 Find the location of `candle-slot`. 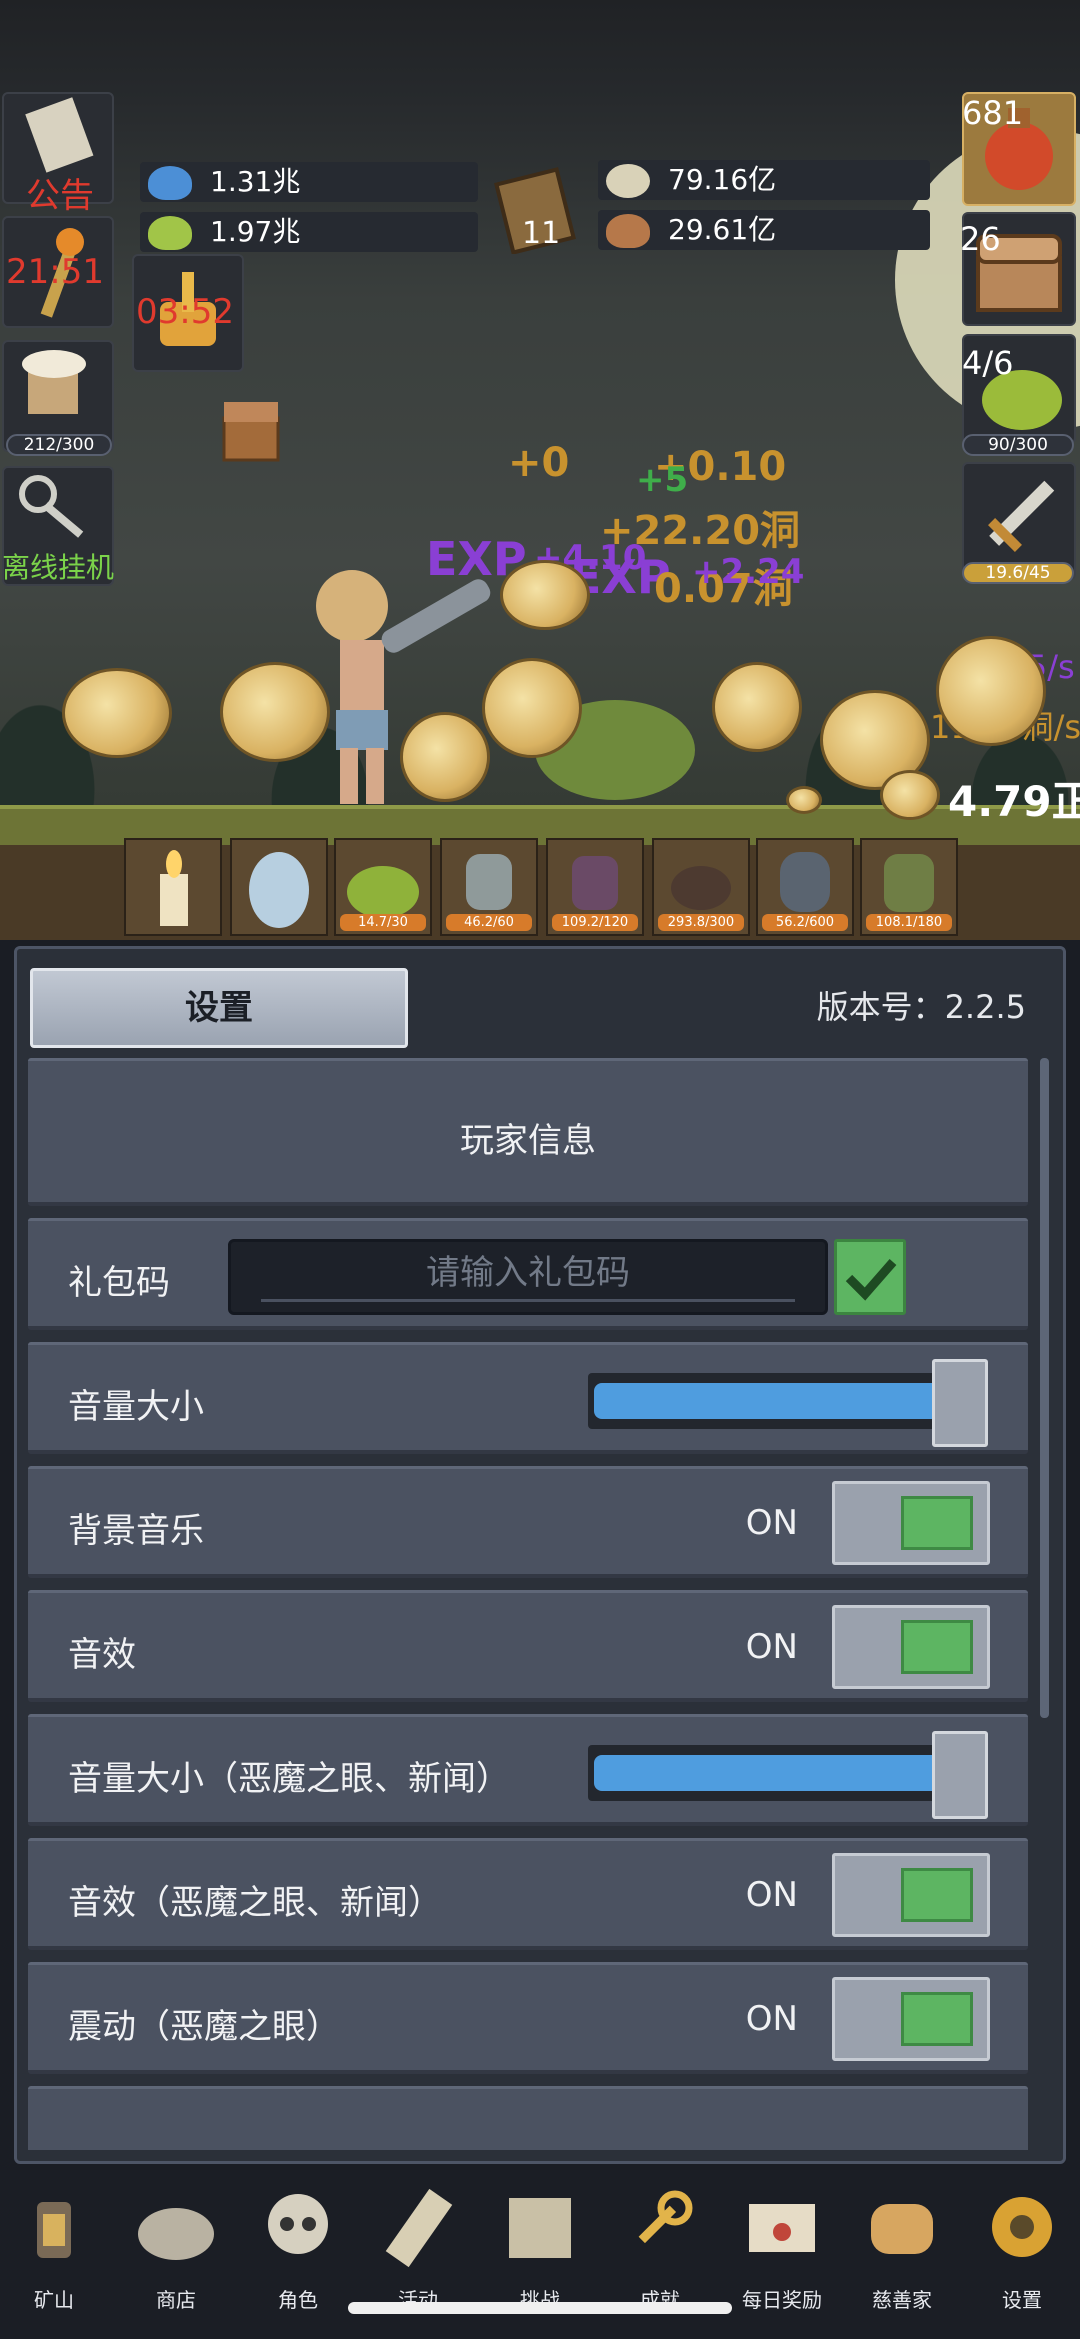

candle-slot is located at coordinates (173, 887).